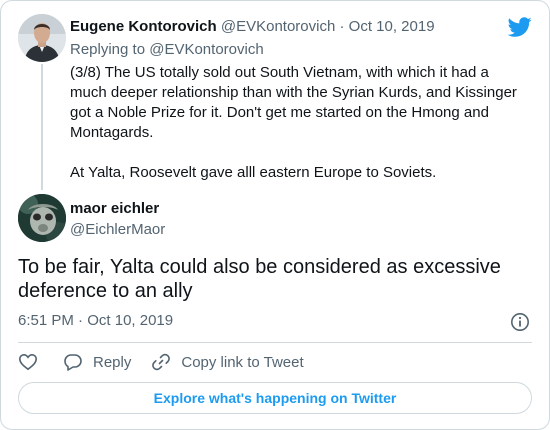  Describe the element at coordinates (278, 26) in the screenshot. I see `parent-author-handle: @EVKontorovich` at that location.